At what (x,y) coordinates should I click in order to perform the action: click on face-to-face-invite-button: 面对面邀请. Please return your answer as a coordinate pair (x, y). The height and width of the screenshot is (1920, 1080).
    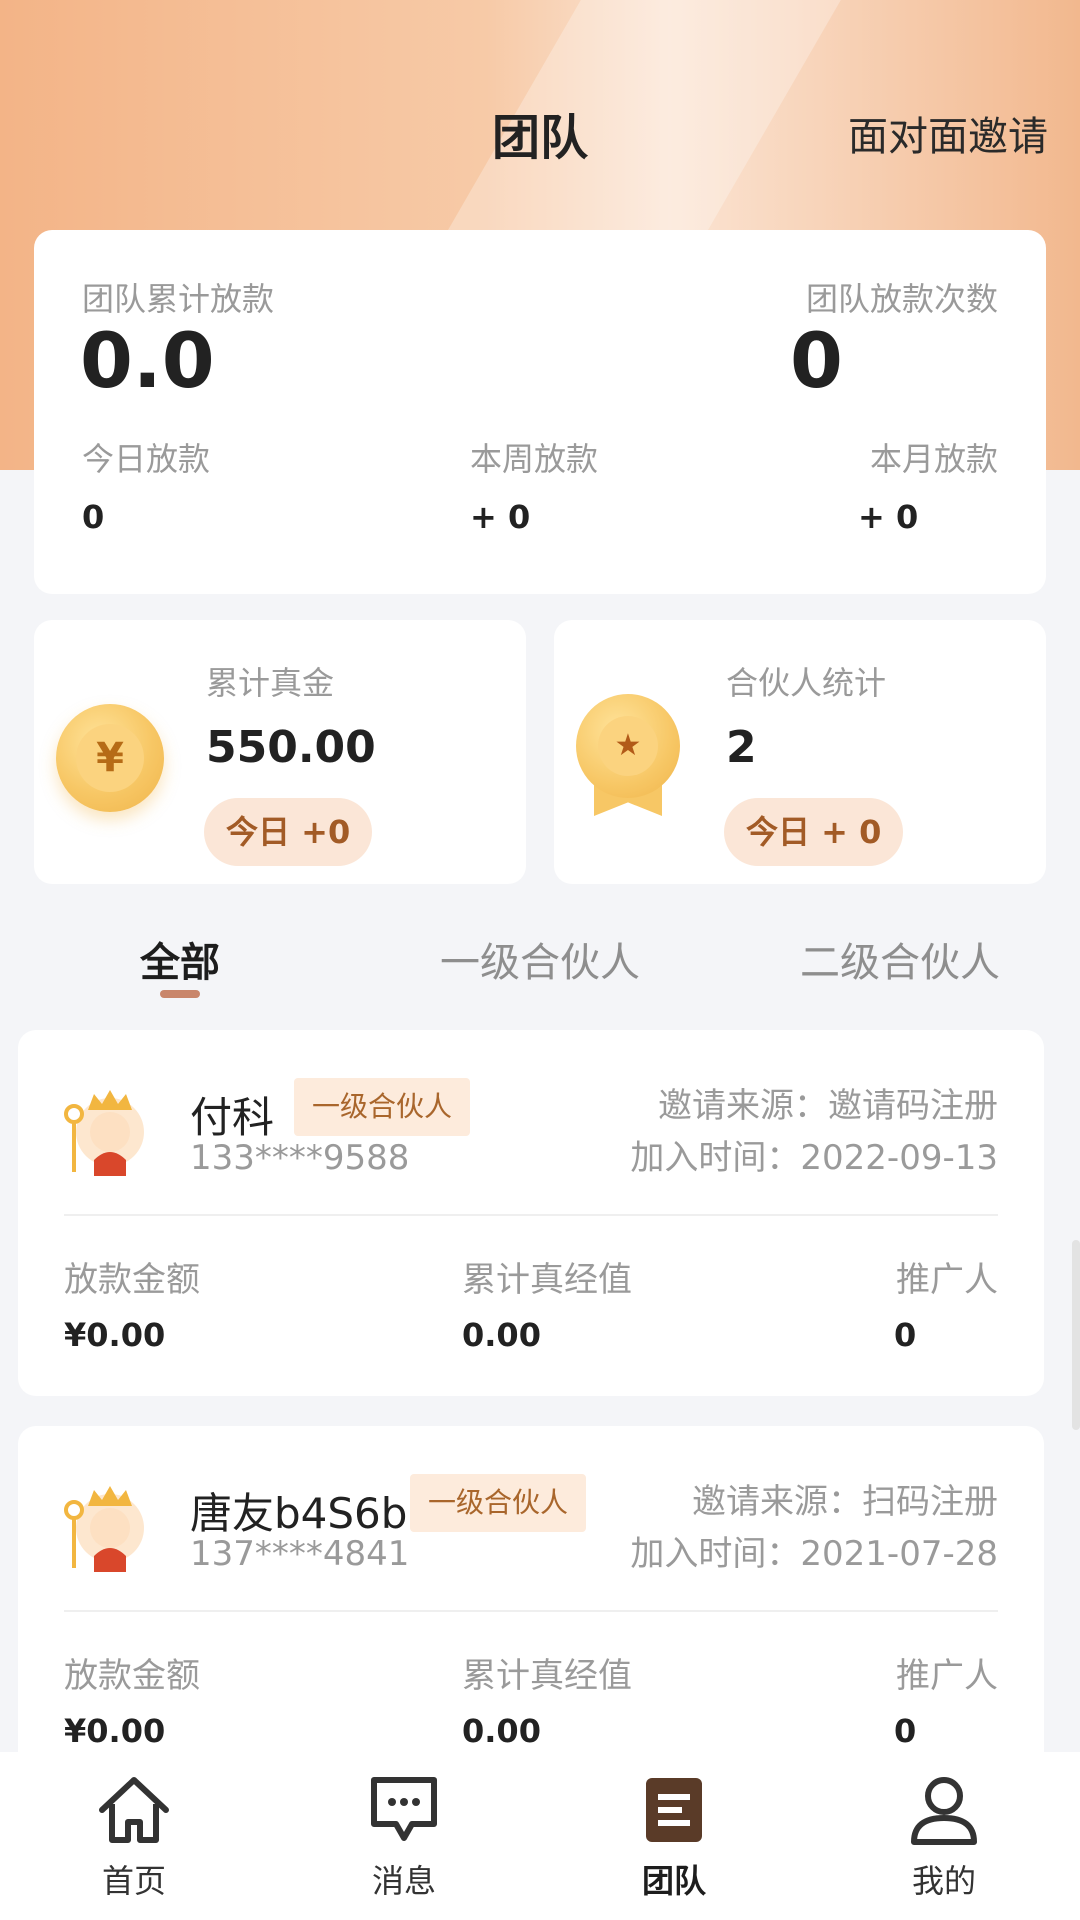
    Looking at the image, I should click on (948, 133).